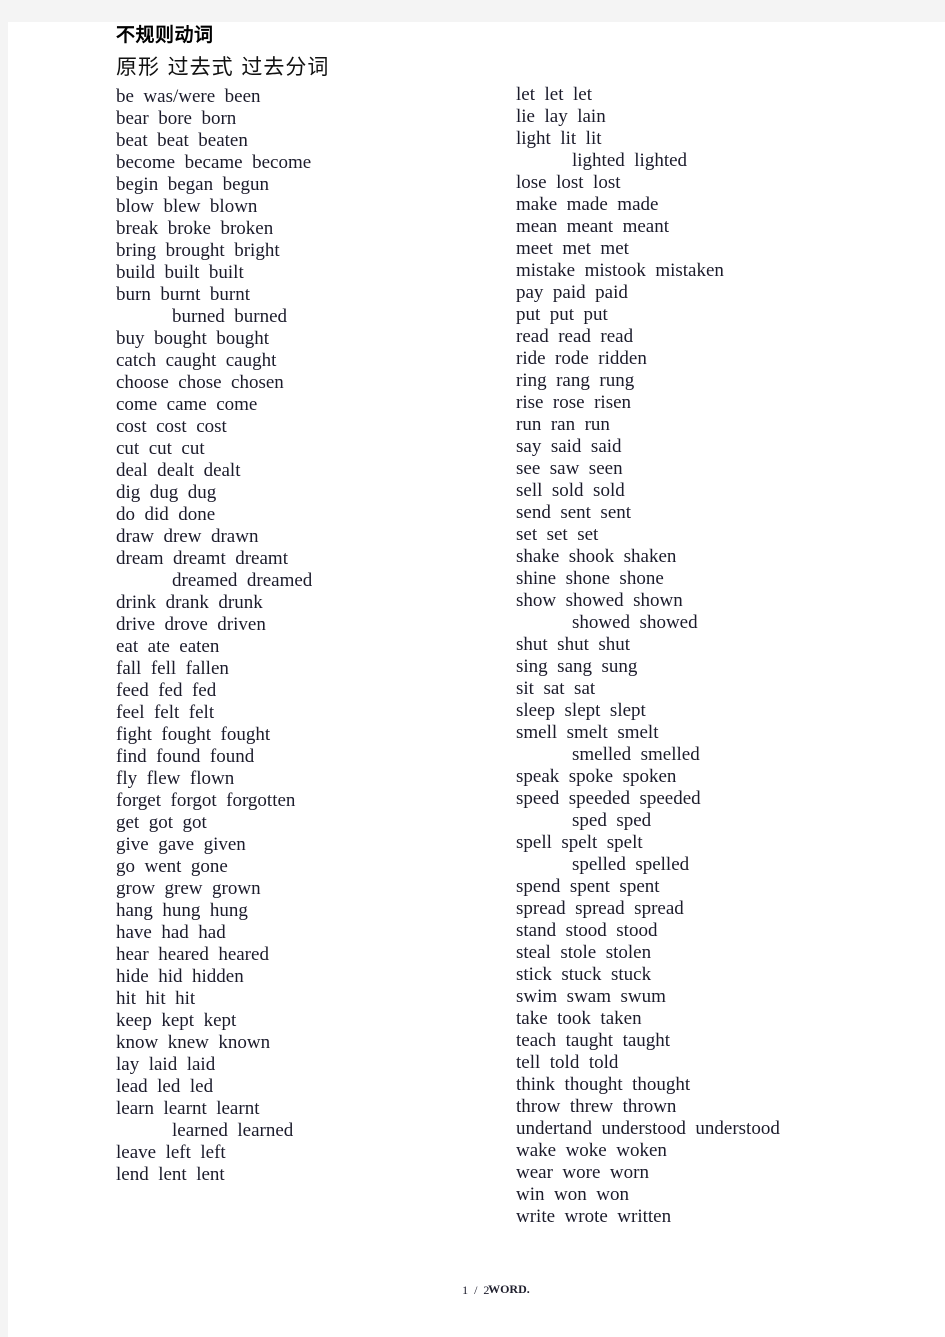 Image resolution: width=945 pixels, height=1337 pixels. Describe the element at coordinates (182, 910) in the screenshot. I see `verb-line: hang hung hung` at that location.